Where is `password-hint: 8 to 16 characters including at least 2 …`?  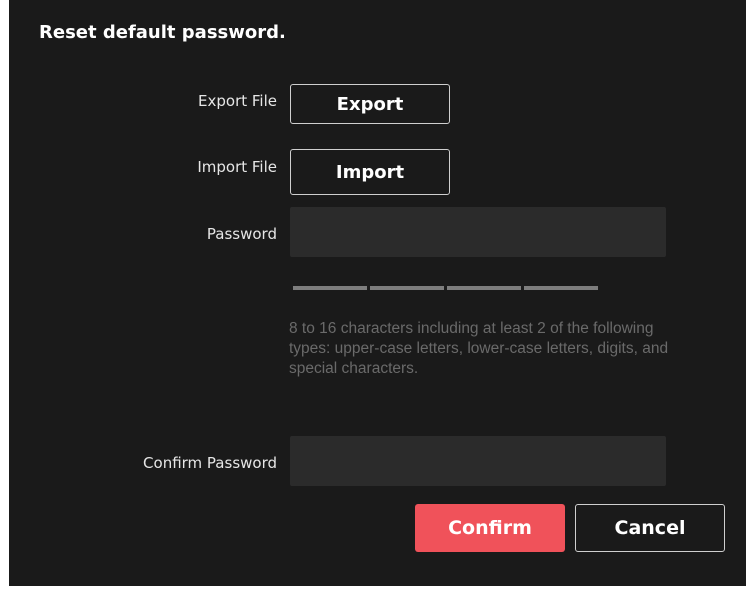 password-hint: 8 to 16 characters including at least 2 … is located at coordinates (479, 348).